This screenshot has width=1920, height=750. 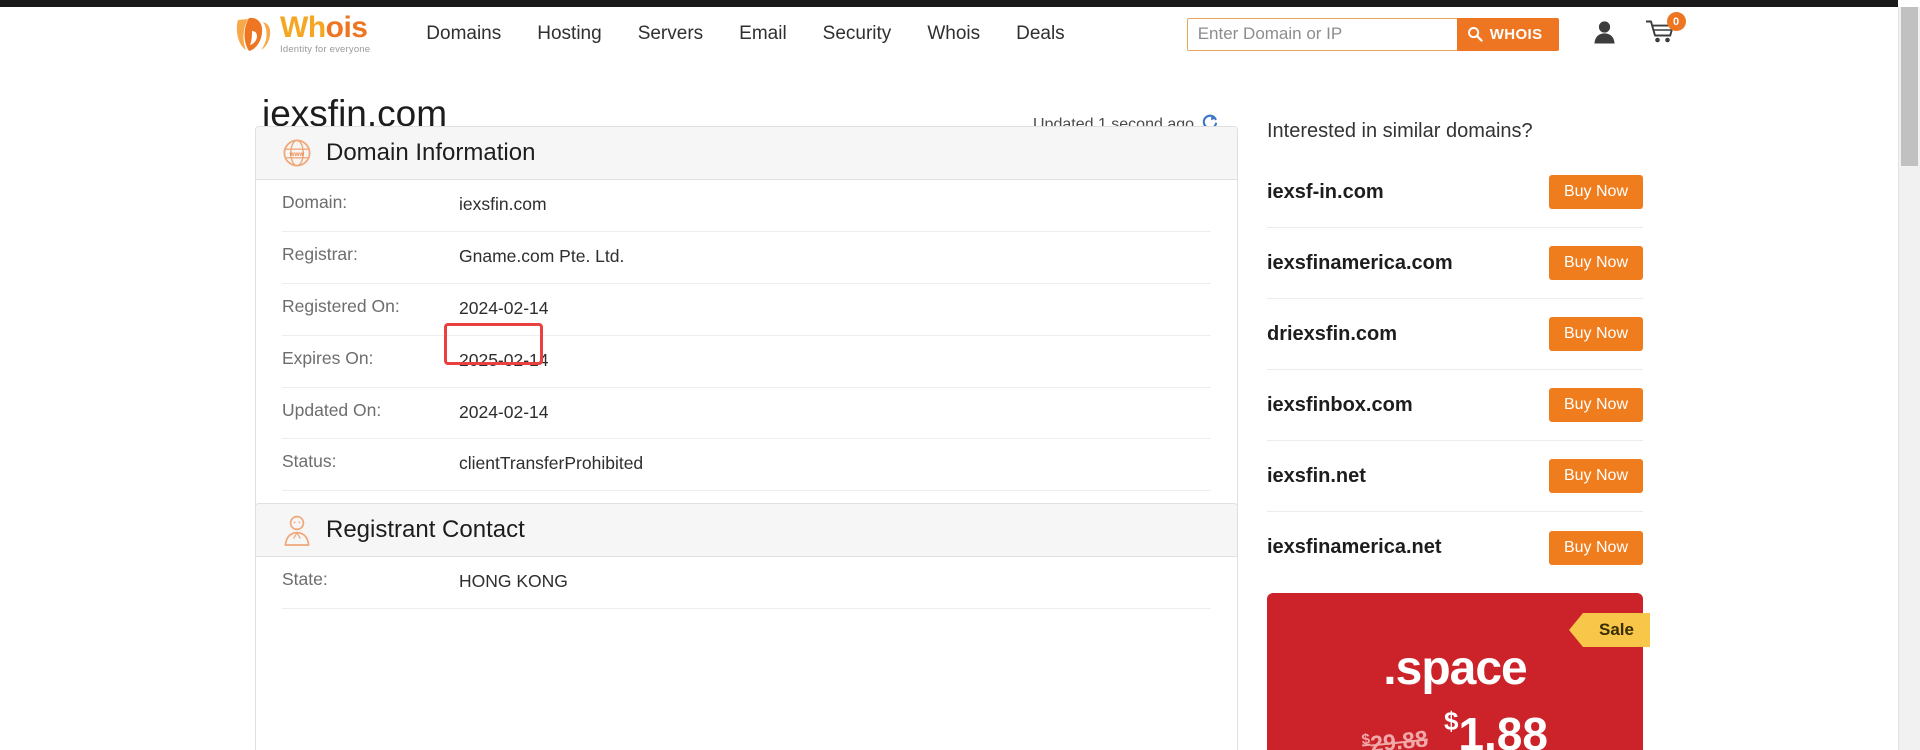 I want to click on header-search-zone: WHOIS 0, so click(x=1436, y=31).